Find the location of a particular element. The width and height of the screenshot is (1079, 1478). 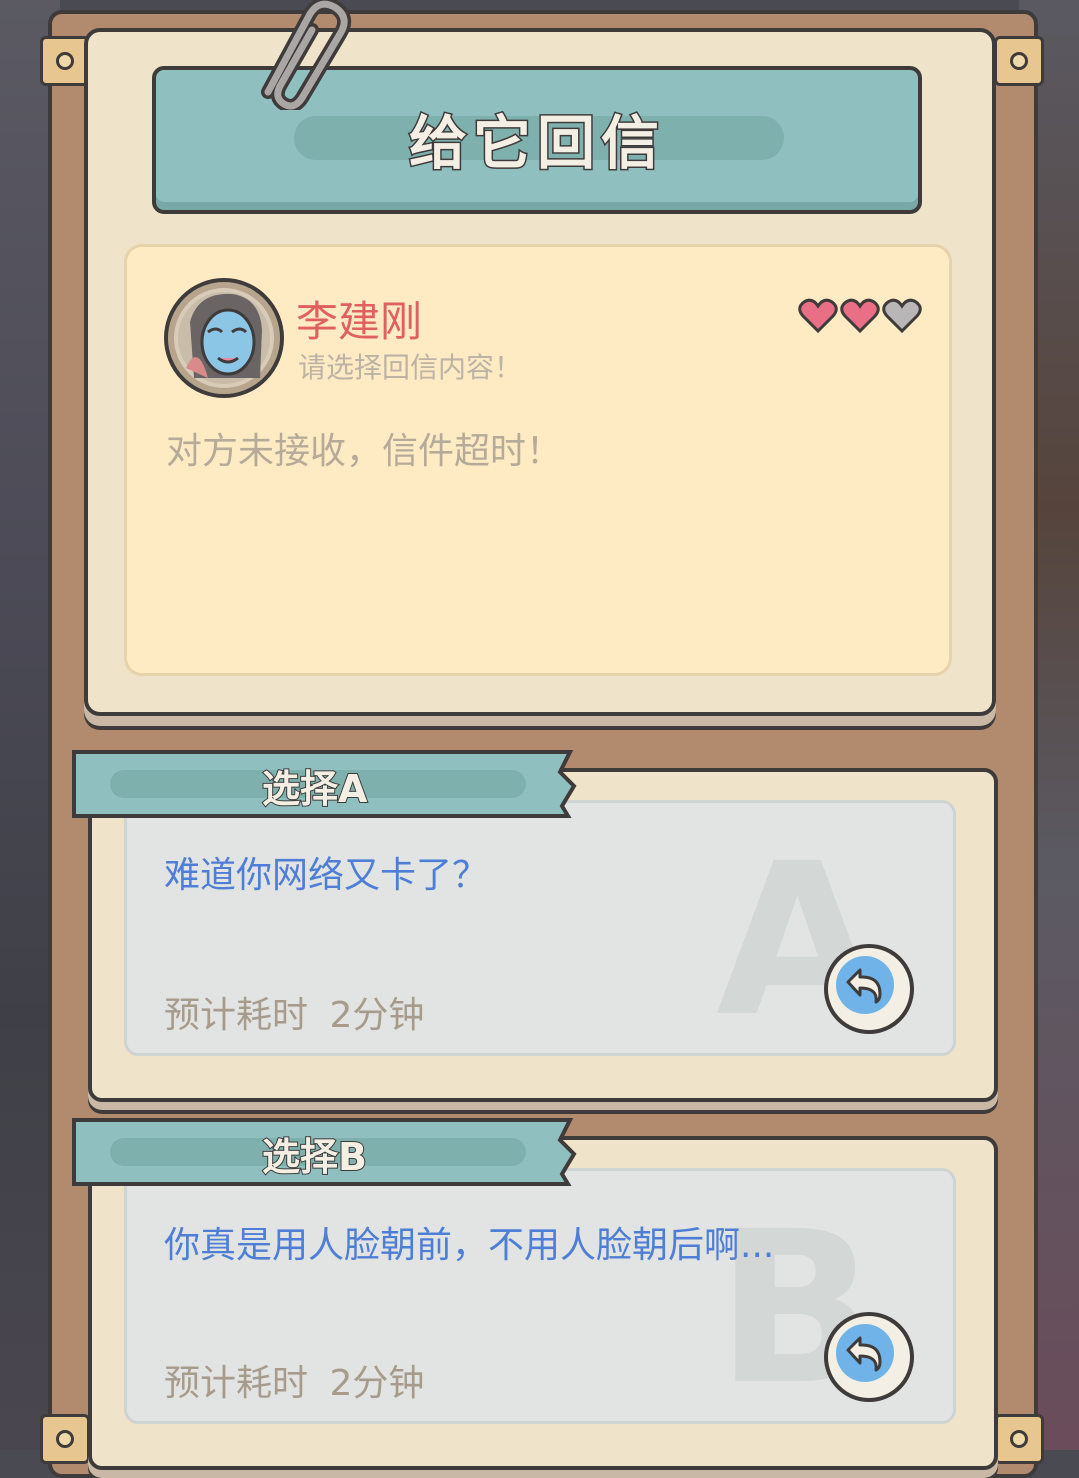

heart-empty-icon is located at coordinates (902, 316).